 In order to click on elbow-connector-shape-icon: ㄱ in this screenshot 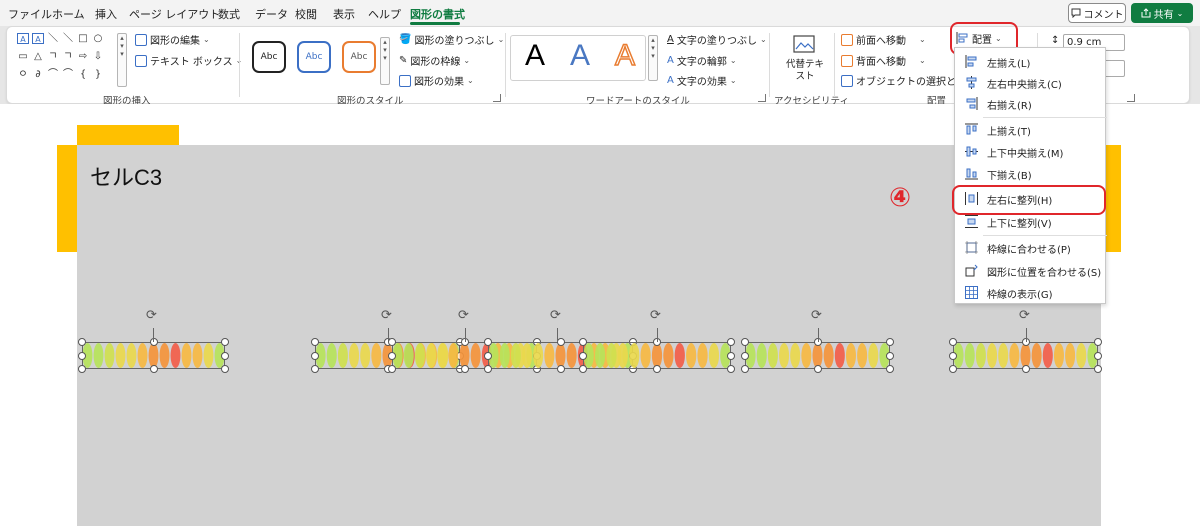, I will do `click(53, 56)`.